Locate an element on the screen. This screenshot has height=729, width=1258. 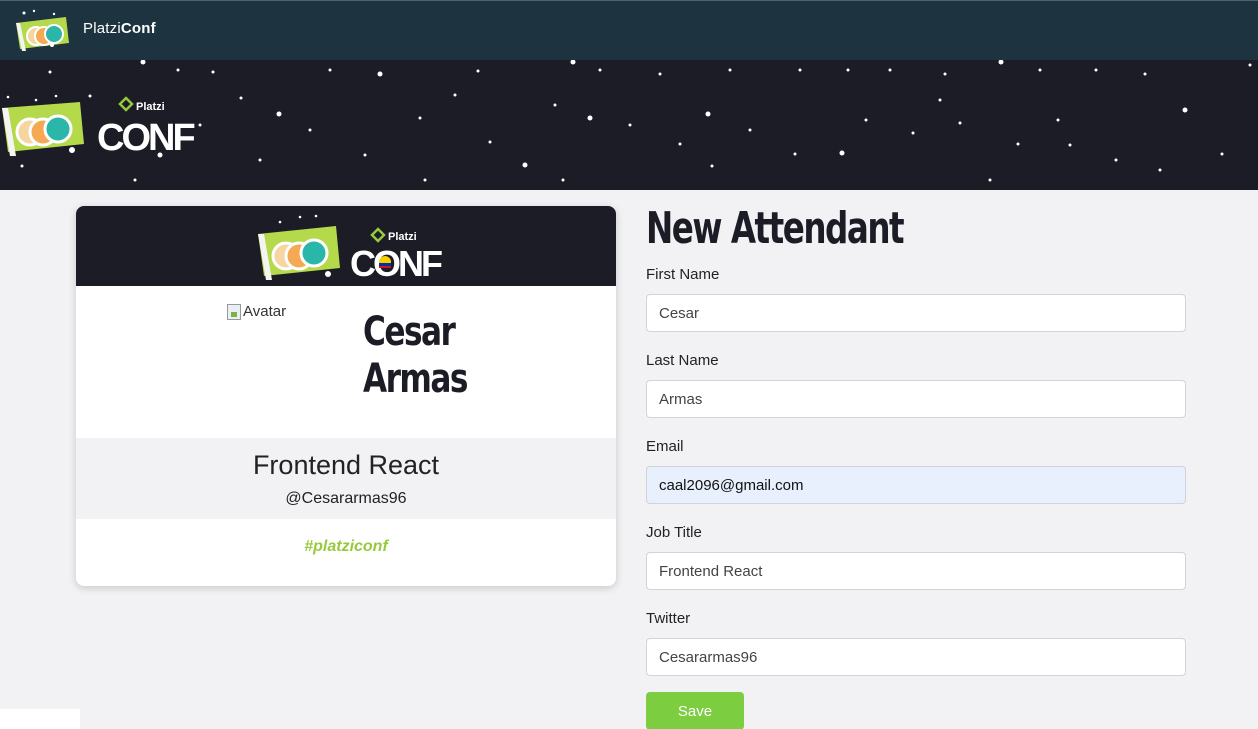
hero-logo-big-text: CONF is located at coordinates (145, 138).